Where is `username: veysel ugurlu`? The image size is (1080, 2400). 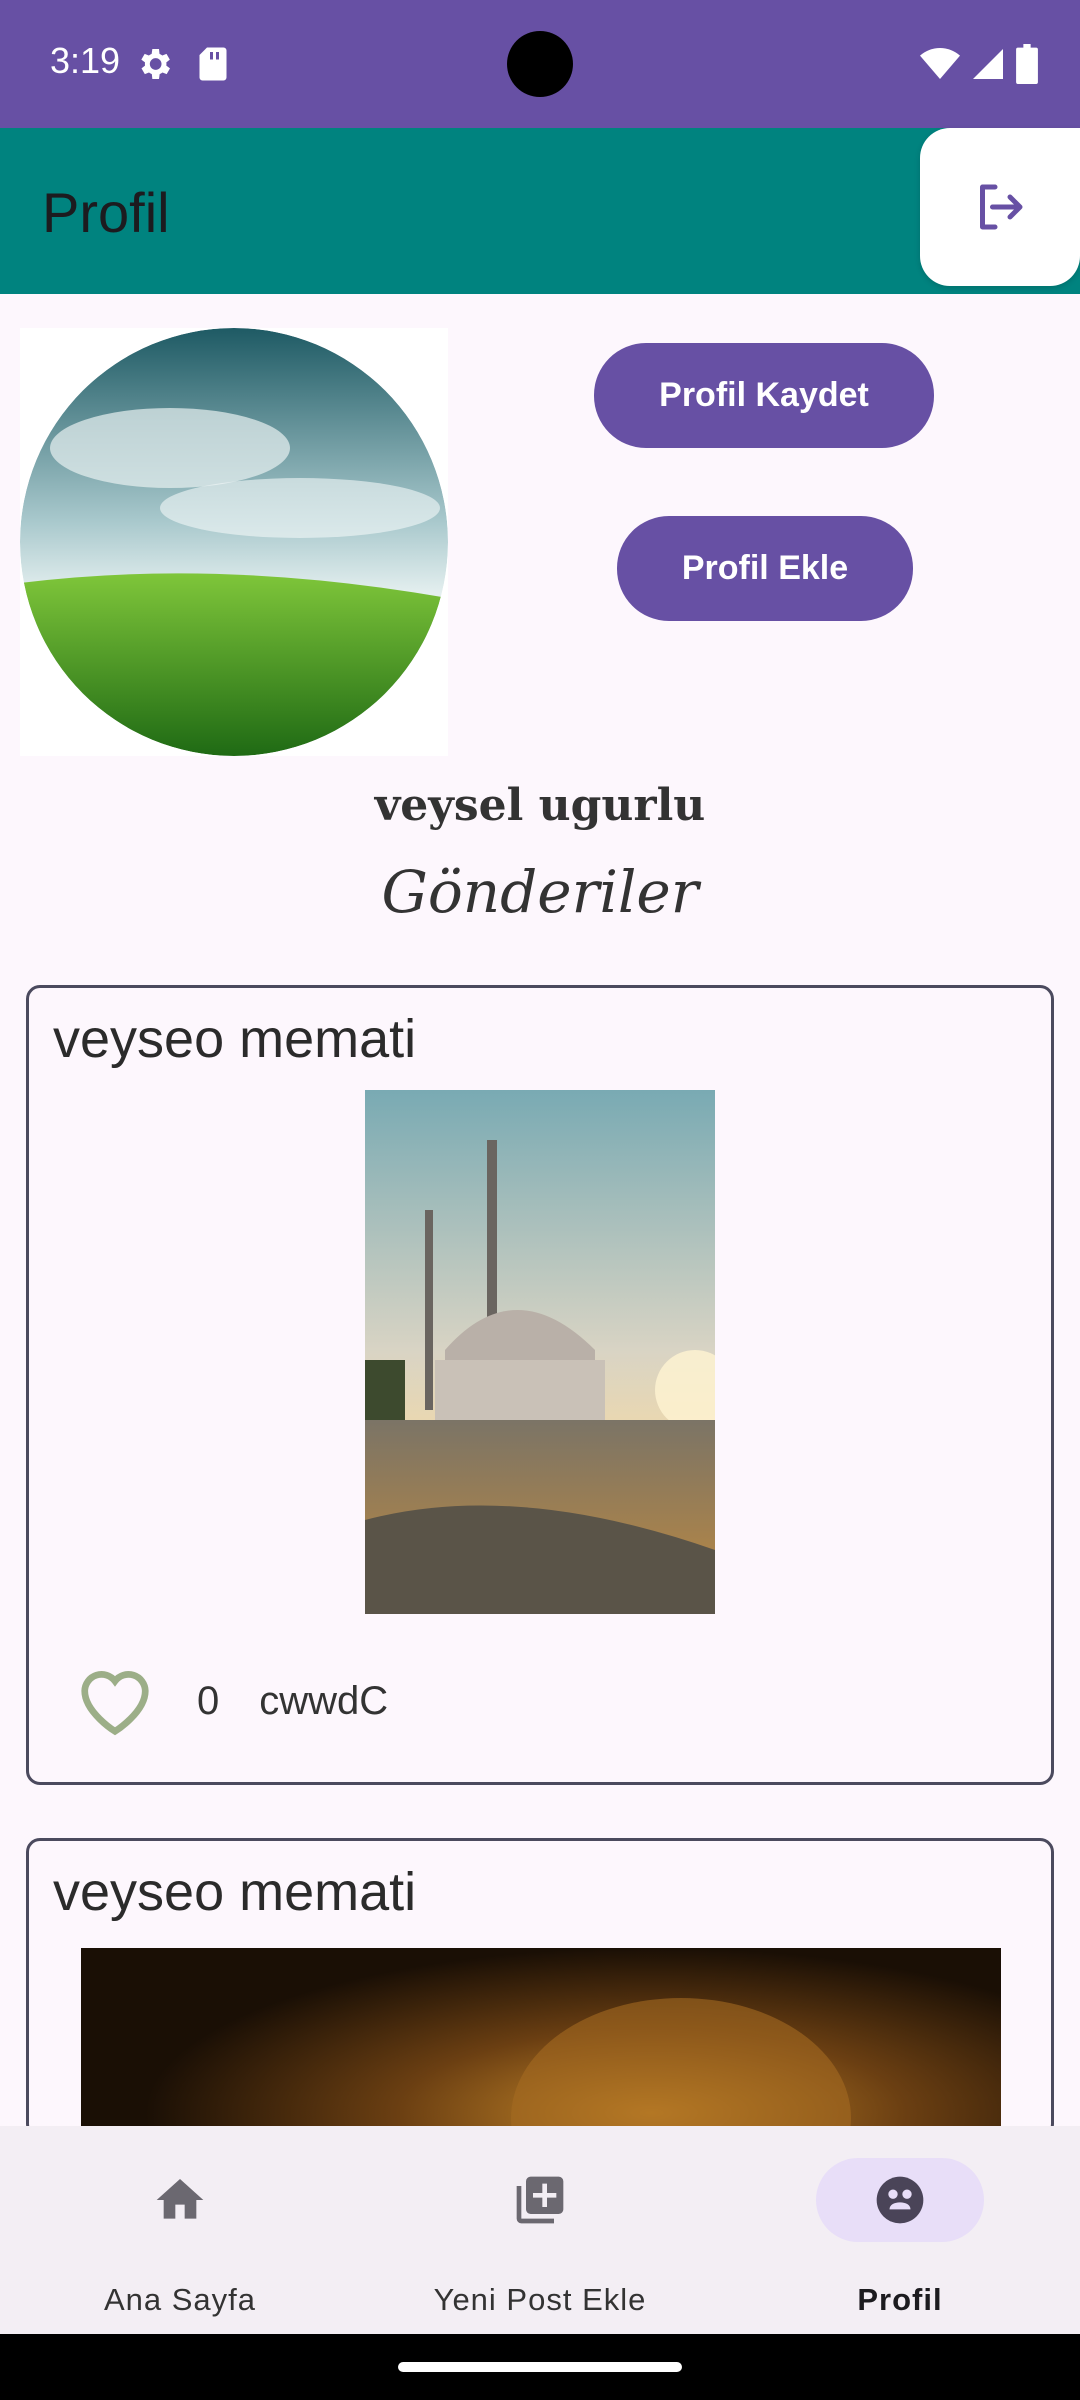 username: veysel ugurlu is located at coordinates (540, 805).